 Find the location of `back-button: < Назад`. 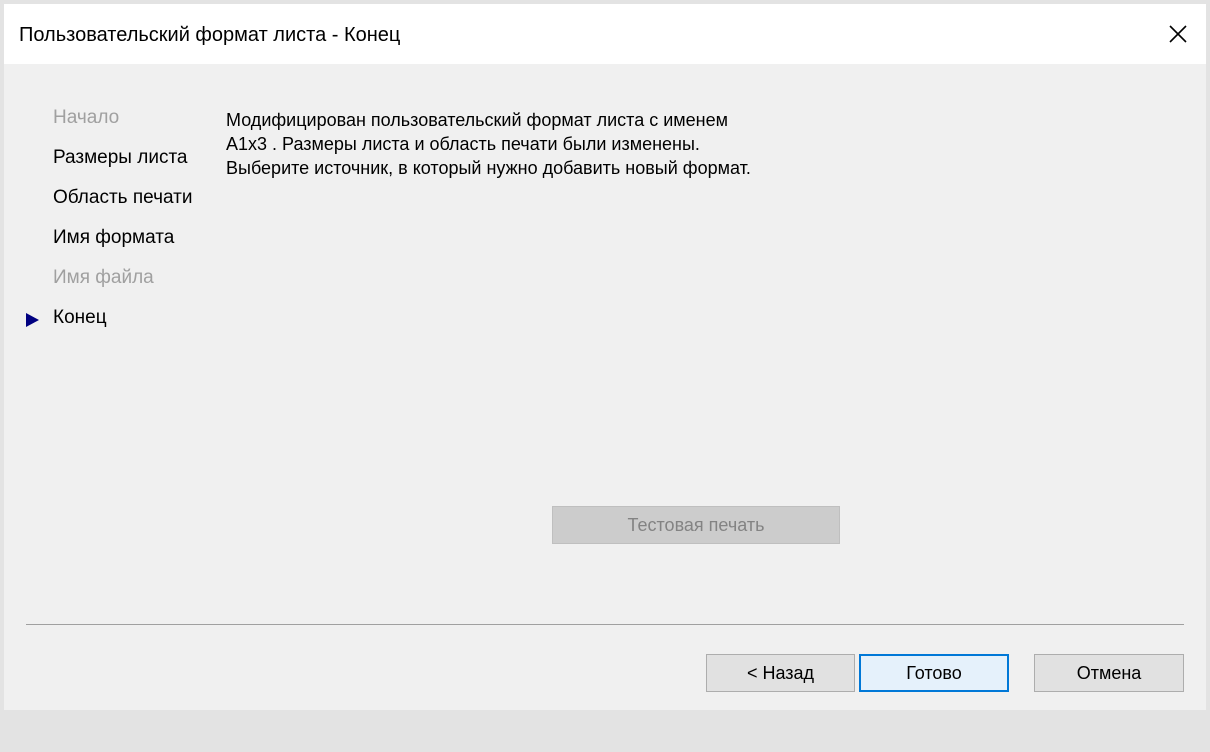

back-button: < Назад is located at coordinates (780, 673).